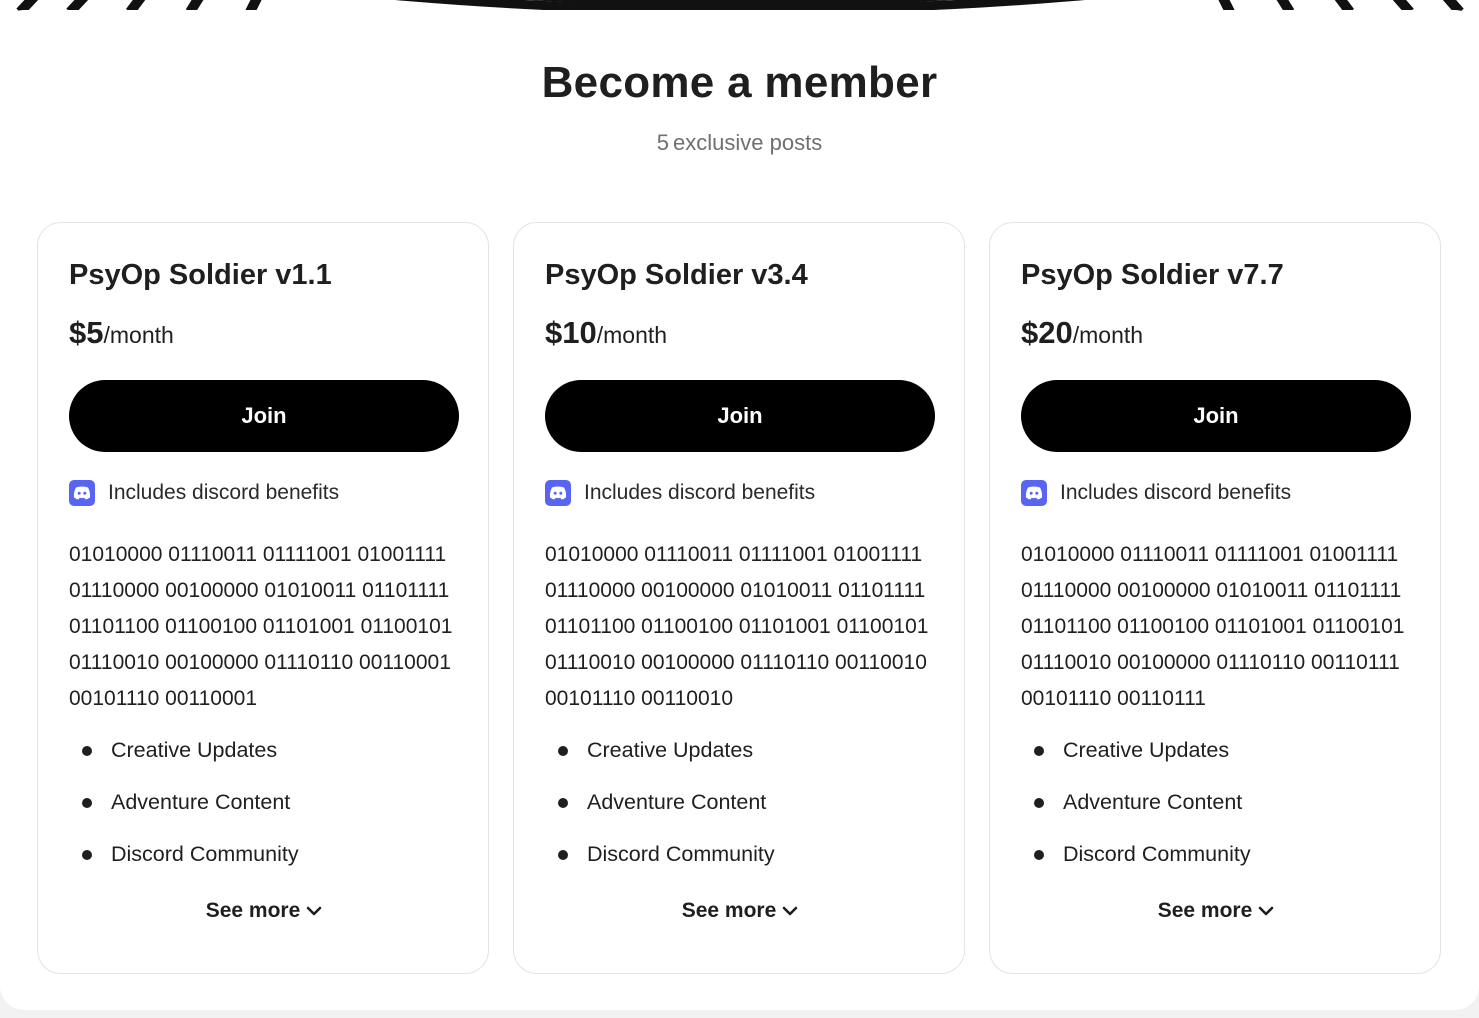 The height and width of the screenshot is (1018, 1479). Describe the element at coordinates (663, 142) in the screenshot. I see `post-count: 5` at that location.